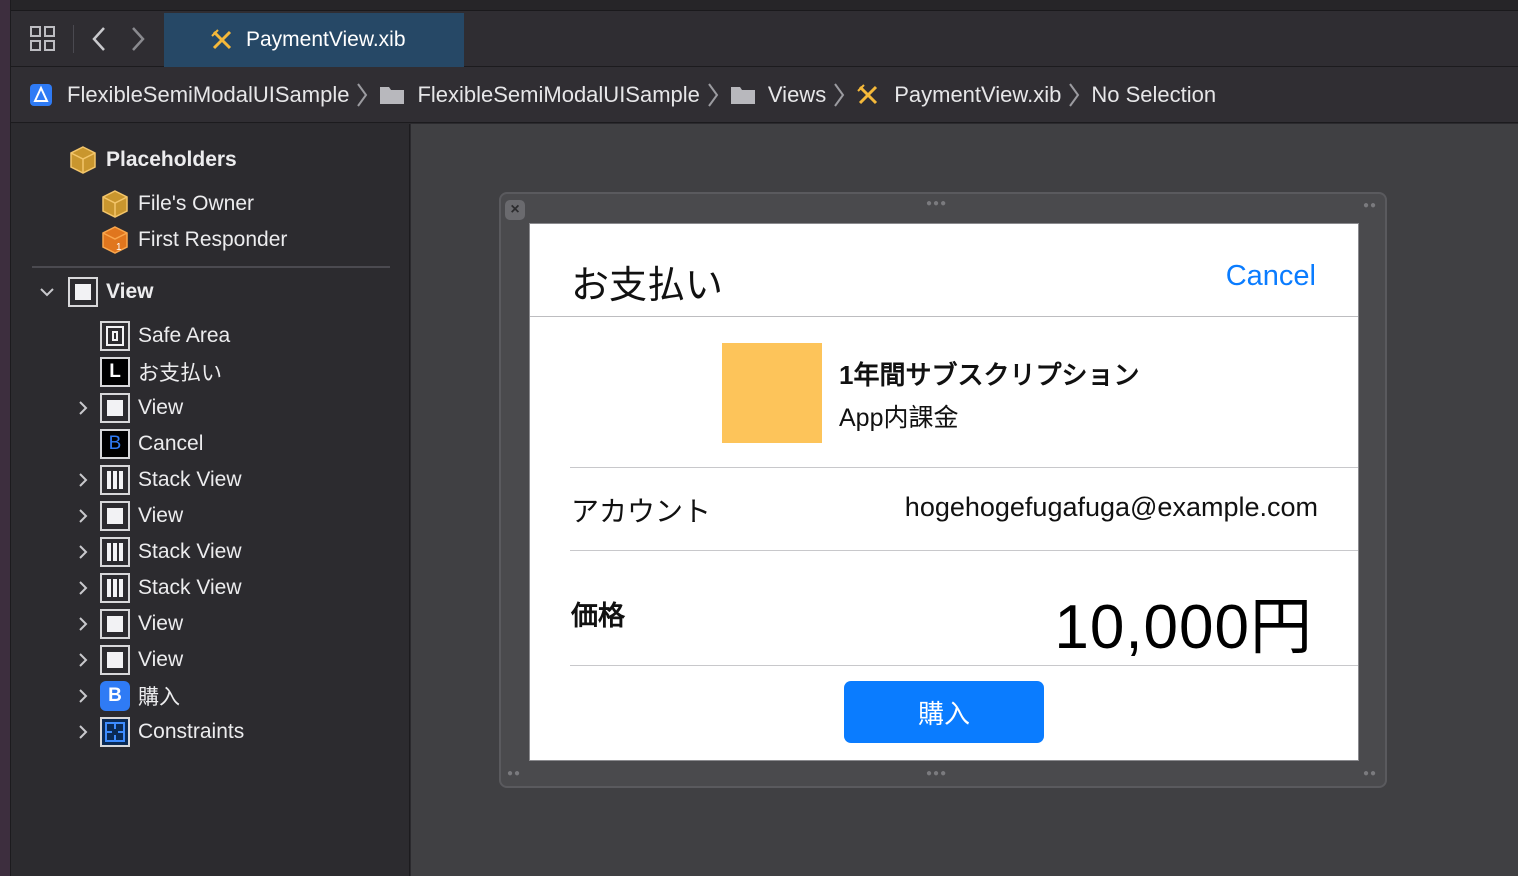  I want to click on account-value: hogehogefugafuga@example.com, so click(1111, 507).